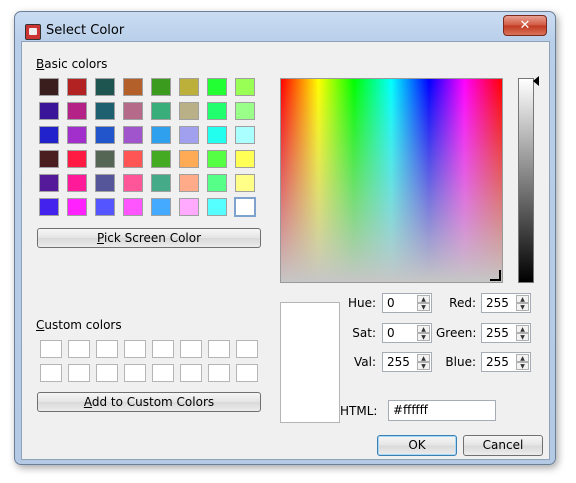 The image size is (576, 483). What do you see at coordinates (407, 303) in the screenshot?
I see `hue-spinbox: 0 ▲ ▼` at bounding box center [407, 303].